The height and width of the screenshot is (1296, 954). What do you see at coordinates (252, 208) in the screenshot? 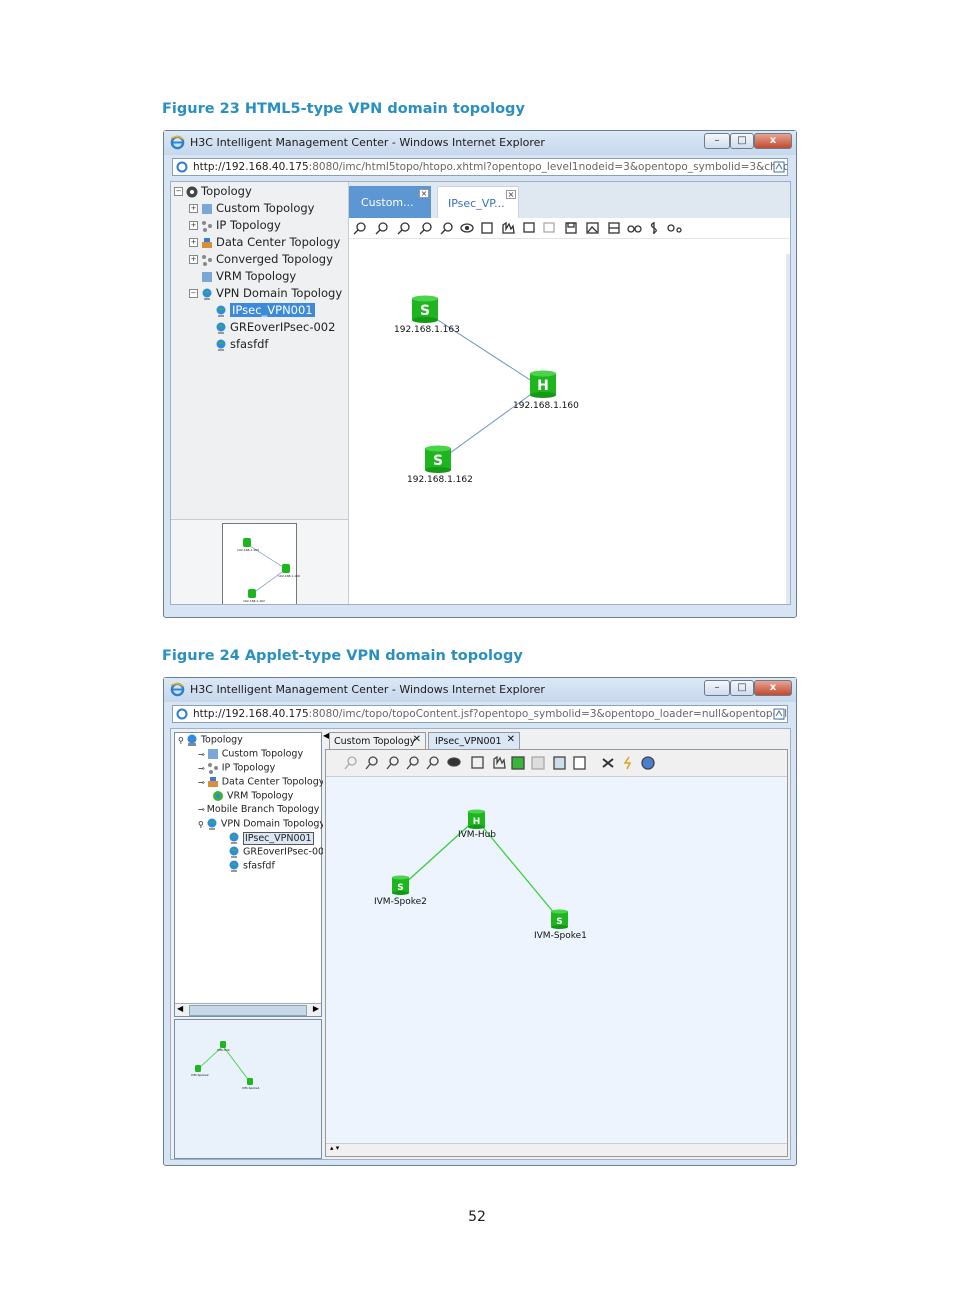
I see `tree-item-custom-topology: + Custom Topology` at bounding box center [252, 208].